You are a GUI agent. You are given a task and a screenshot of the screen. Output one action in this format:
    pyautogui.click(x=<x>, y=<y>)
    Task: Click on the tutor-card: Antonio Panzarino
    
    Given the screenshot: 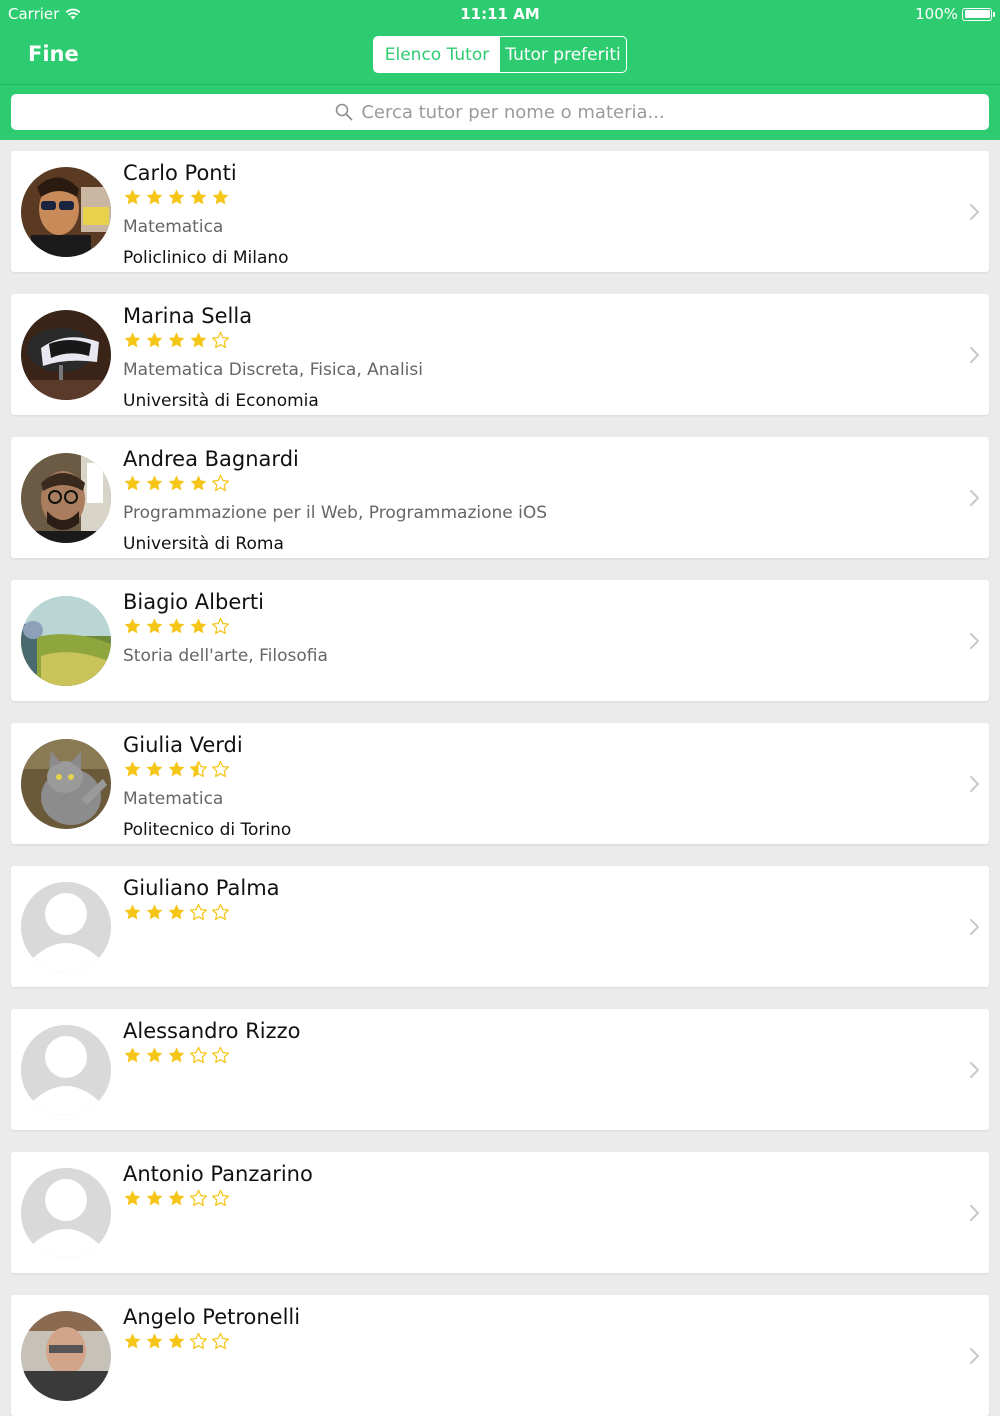 What is the action you would take?
    pyautogui.click(x=500, y=1212)
    